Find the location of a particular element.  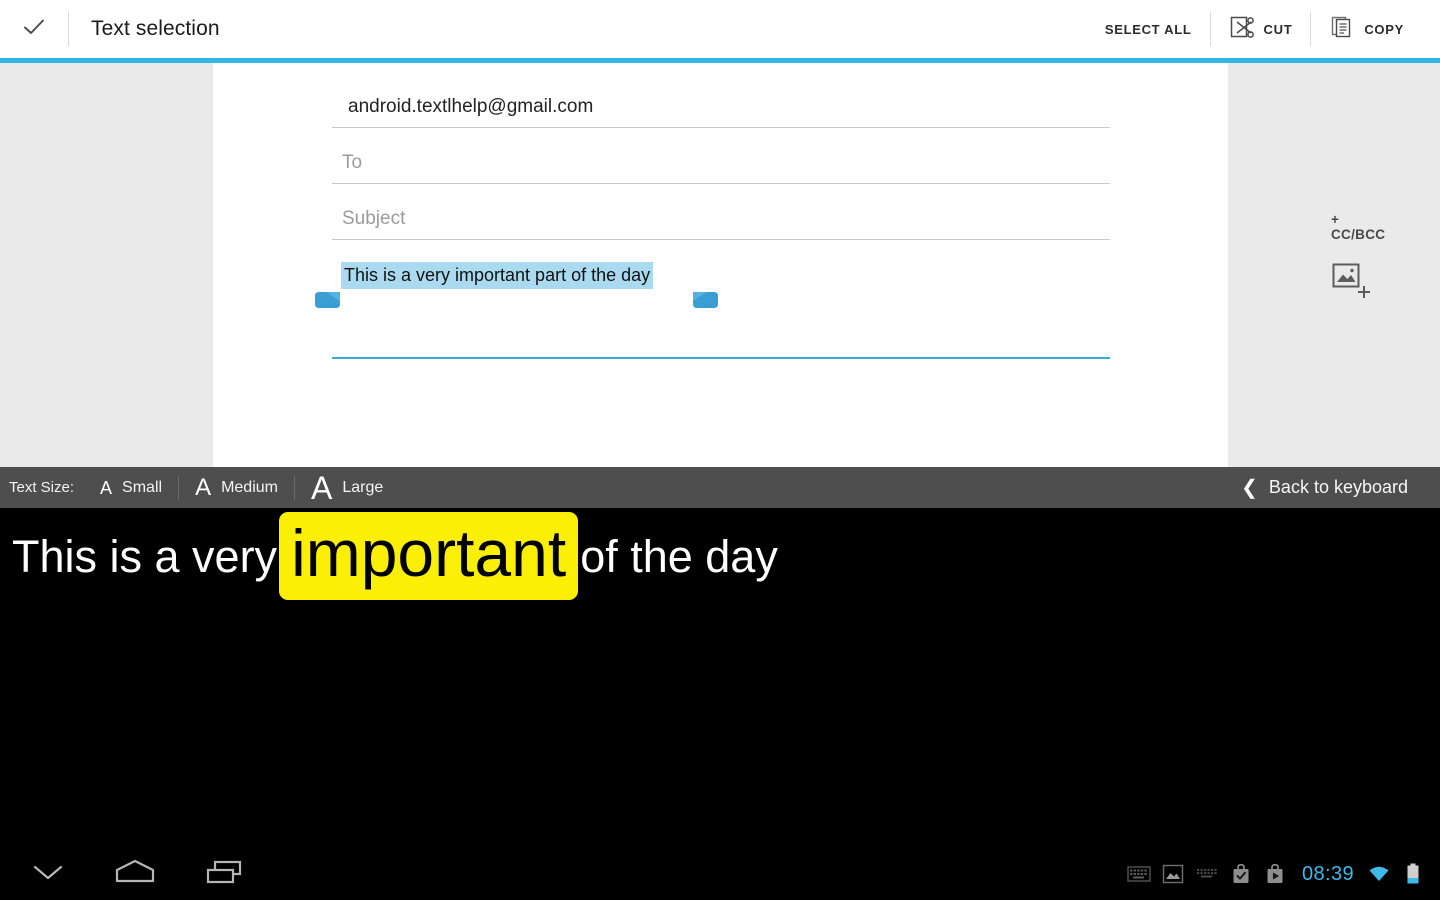

action-bar-actions: SELECT ALL CUT COPY is located at coordinates (1263, 29).